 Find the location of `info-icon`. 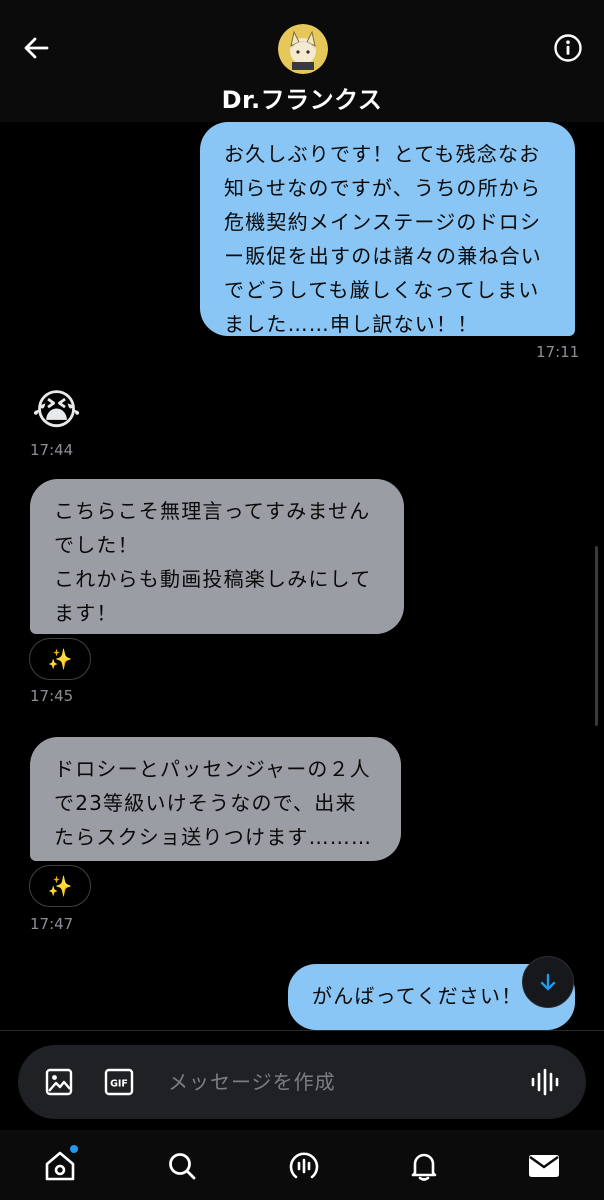

info-icon is located at coordinates (568, 48).